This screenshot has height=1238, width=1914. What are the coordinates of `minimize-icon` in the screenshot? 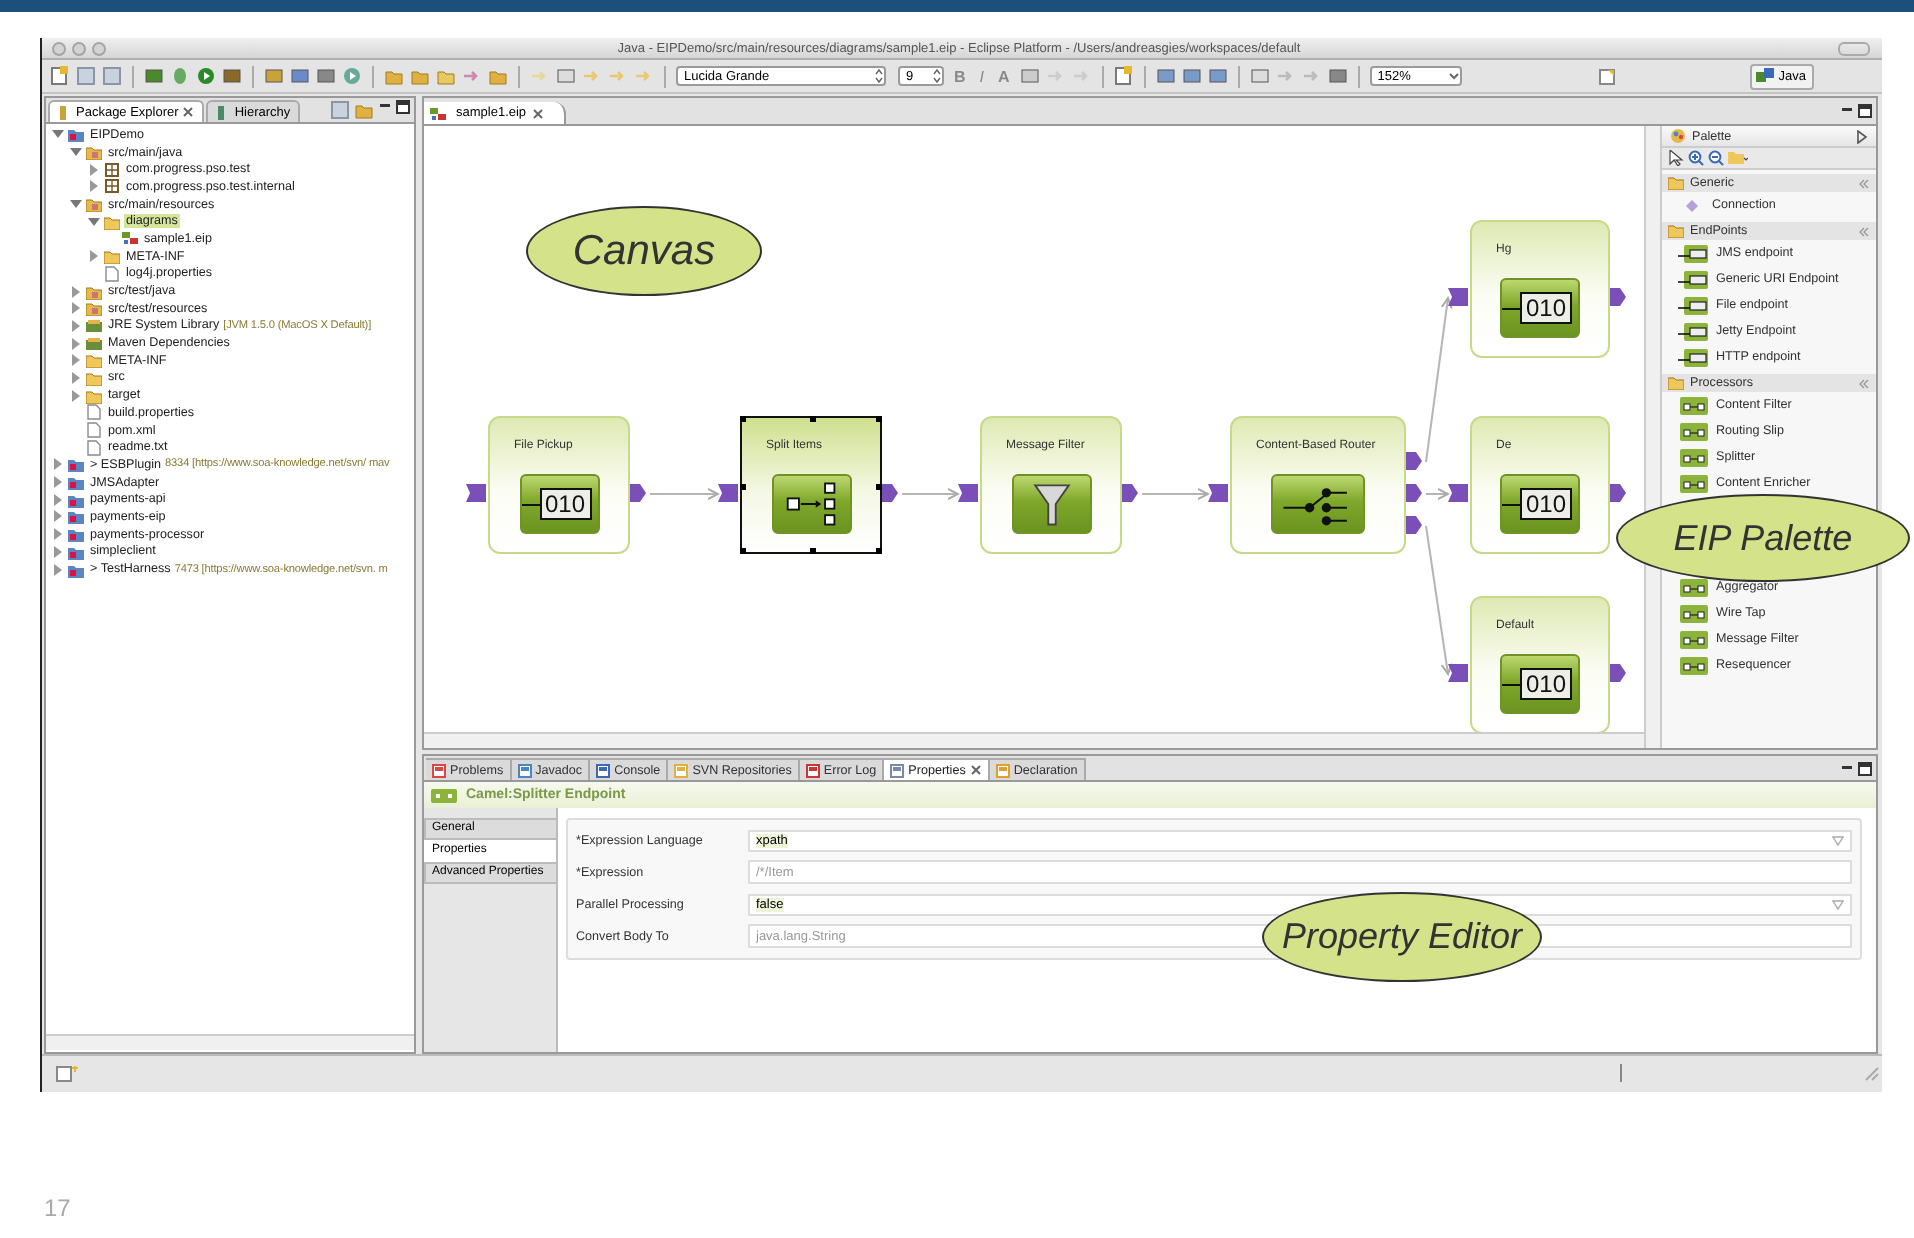 It's located at (1847, 768).